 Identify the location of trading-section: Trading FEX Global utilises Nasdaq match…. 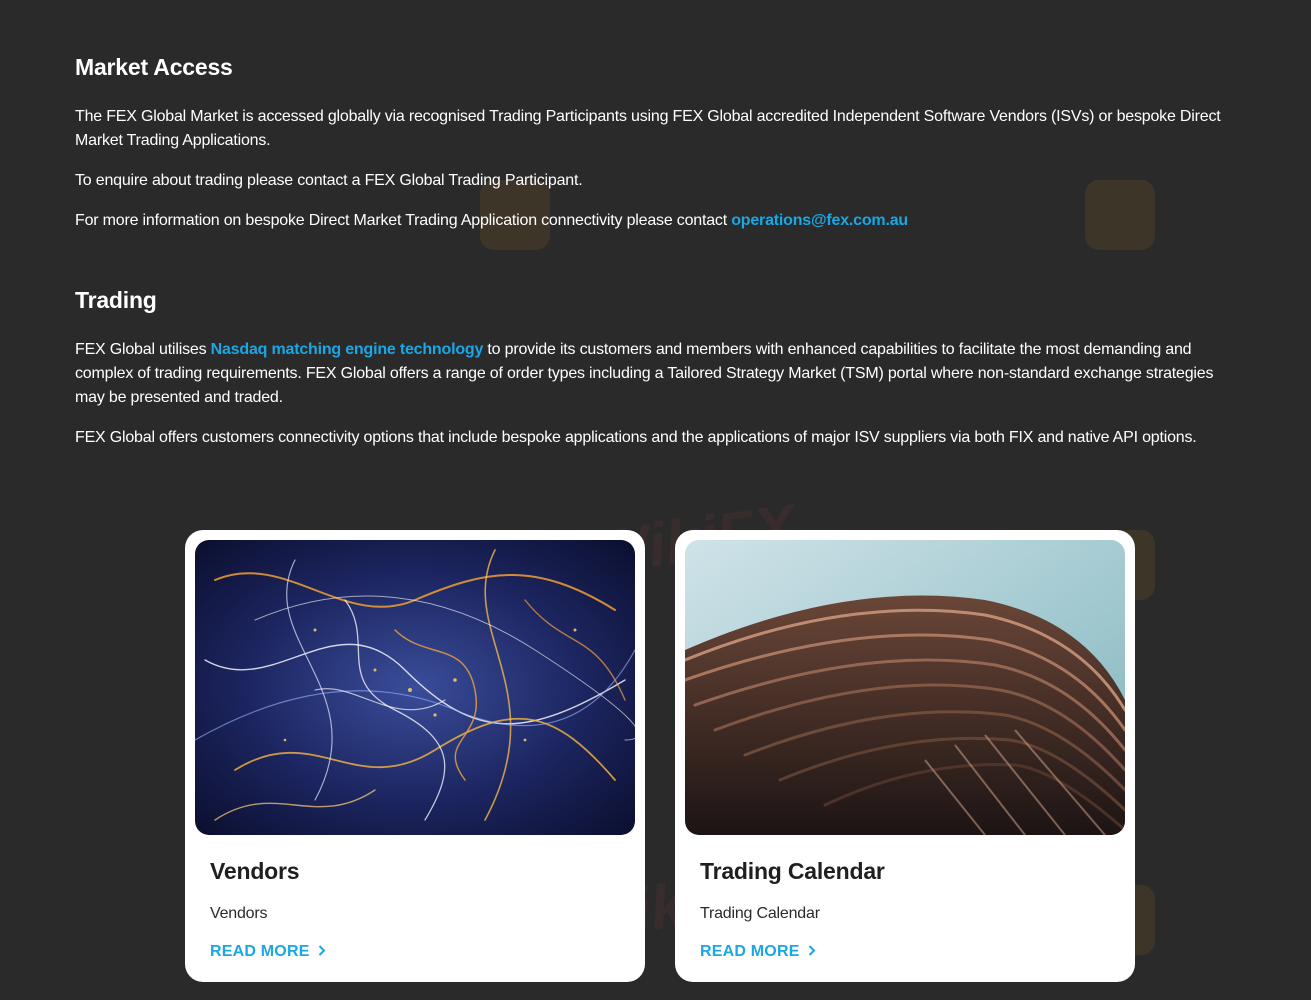
(657, 368).